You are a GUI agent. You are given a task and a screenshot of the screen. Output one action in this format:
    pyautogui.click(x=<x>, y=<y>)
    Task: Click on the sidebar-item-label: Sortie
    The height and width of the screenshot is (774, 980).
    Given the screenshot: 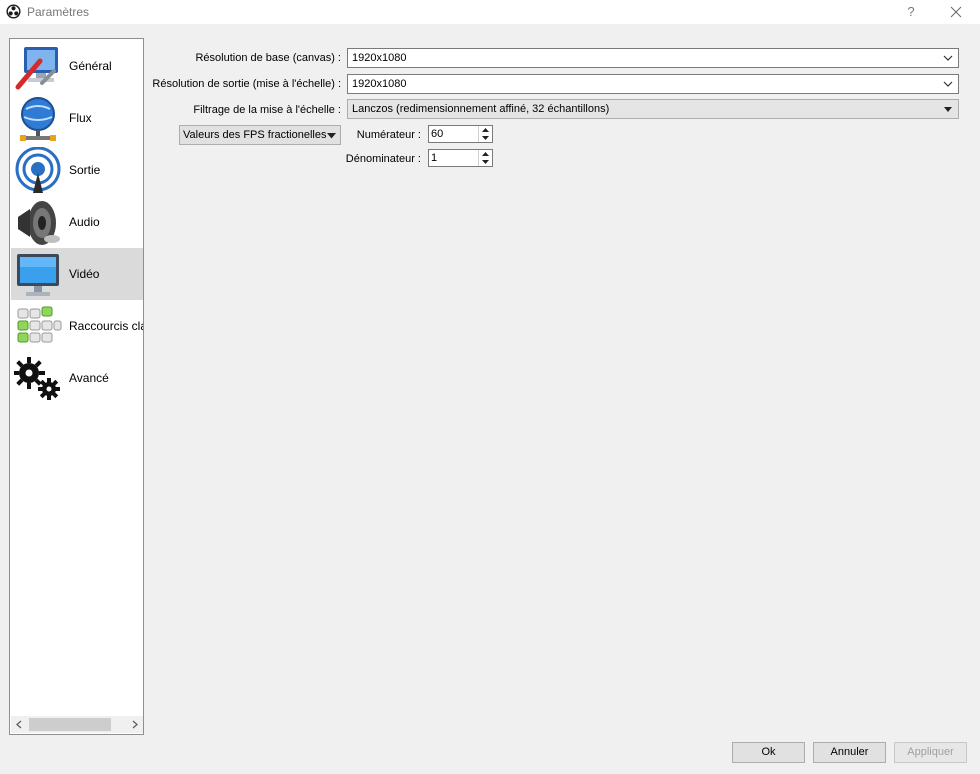 What is the action you would take?
    pyautogui.click(x=85, y=170)
    